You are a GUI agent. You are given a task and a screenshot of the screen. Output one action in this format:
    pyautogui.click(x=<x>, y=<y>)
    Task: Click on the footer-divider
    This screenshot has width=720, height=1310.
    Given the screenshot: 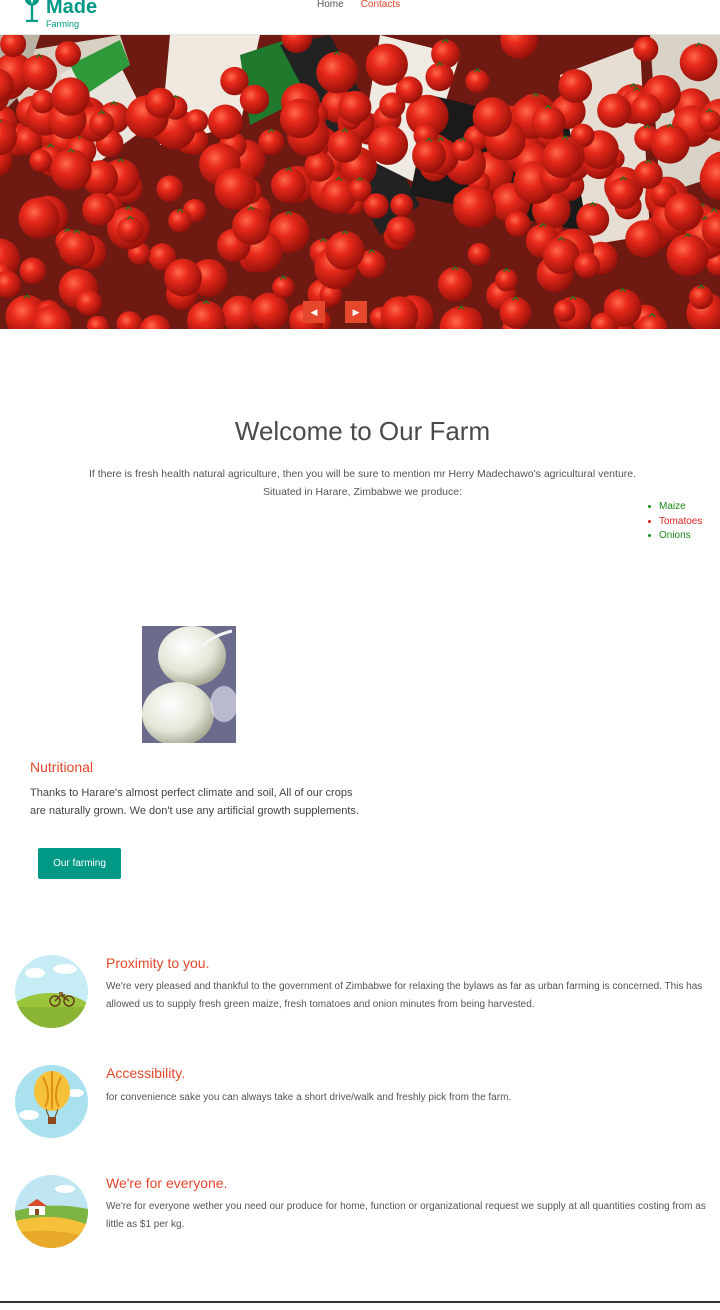 What is the action you would take?
    pyautogui.click(x=360, y=1302)
    